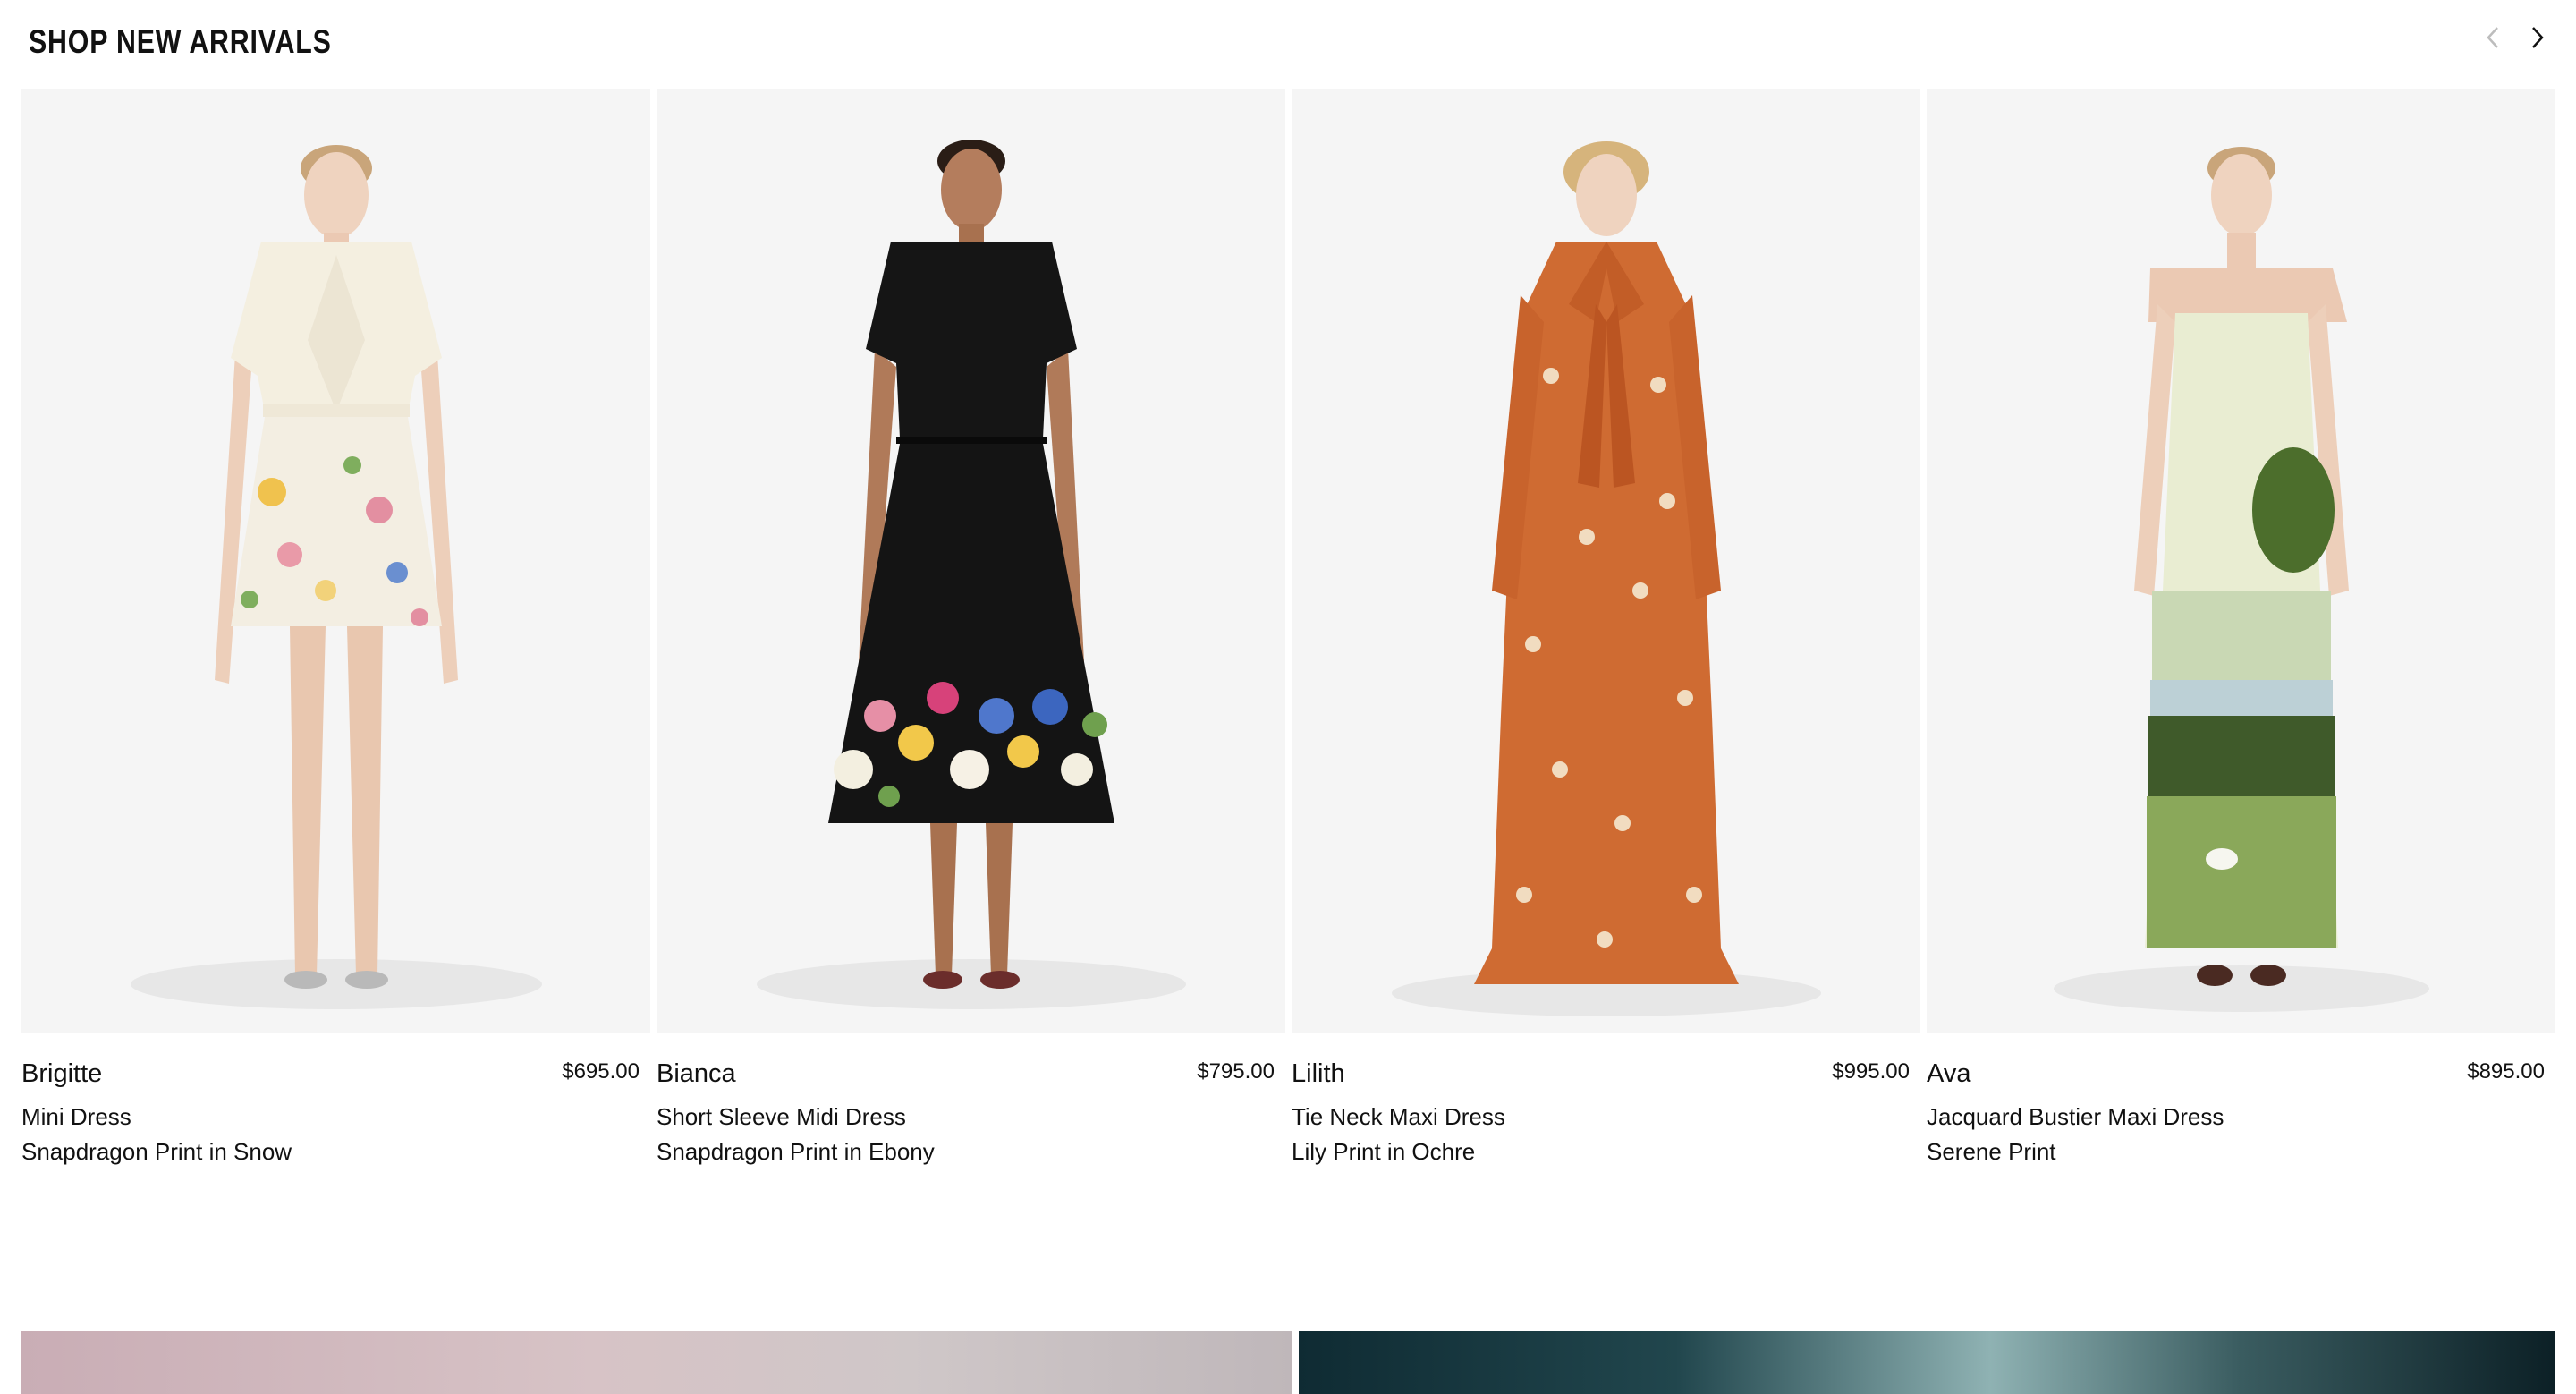 This screenshot has width=2576, height=1394. I want to click on chevron-right-icon, so click(2538, 37).